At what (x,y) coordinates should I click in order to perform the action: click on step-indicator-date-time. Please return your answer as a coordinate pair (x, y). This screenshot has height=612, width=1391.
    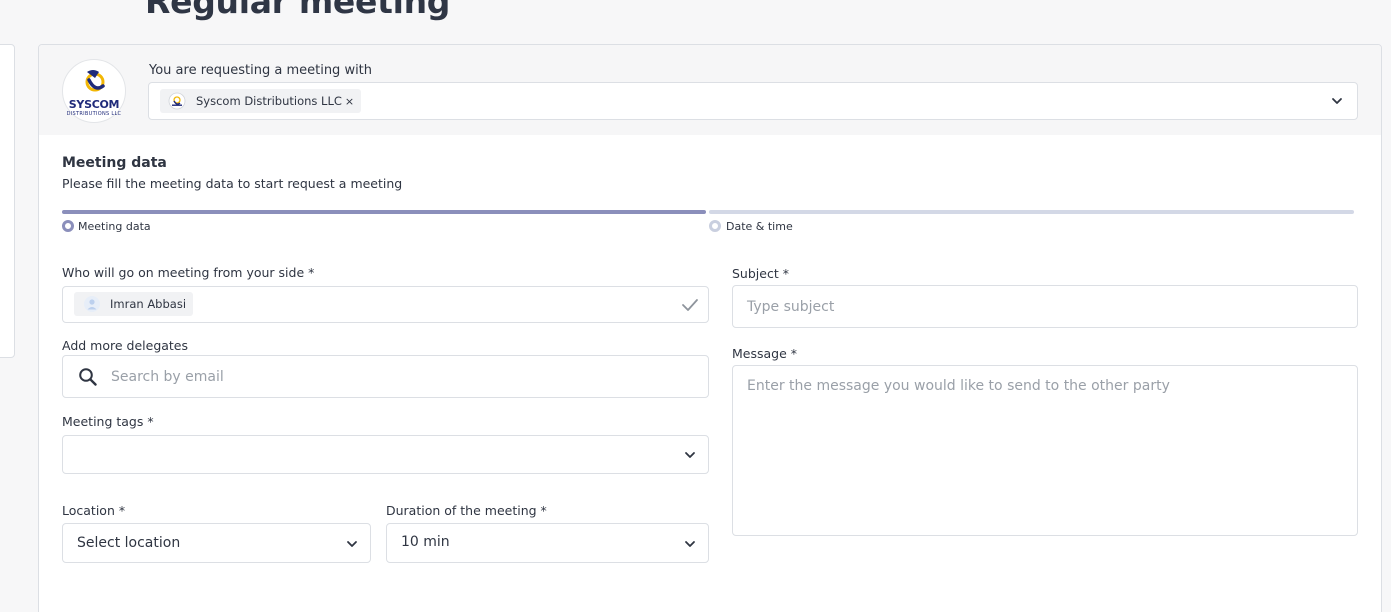
    Looking at the image, I should click on (715, 226).